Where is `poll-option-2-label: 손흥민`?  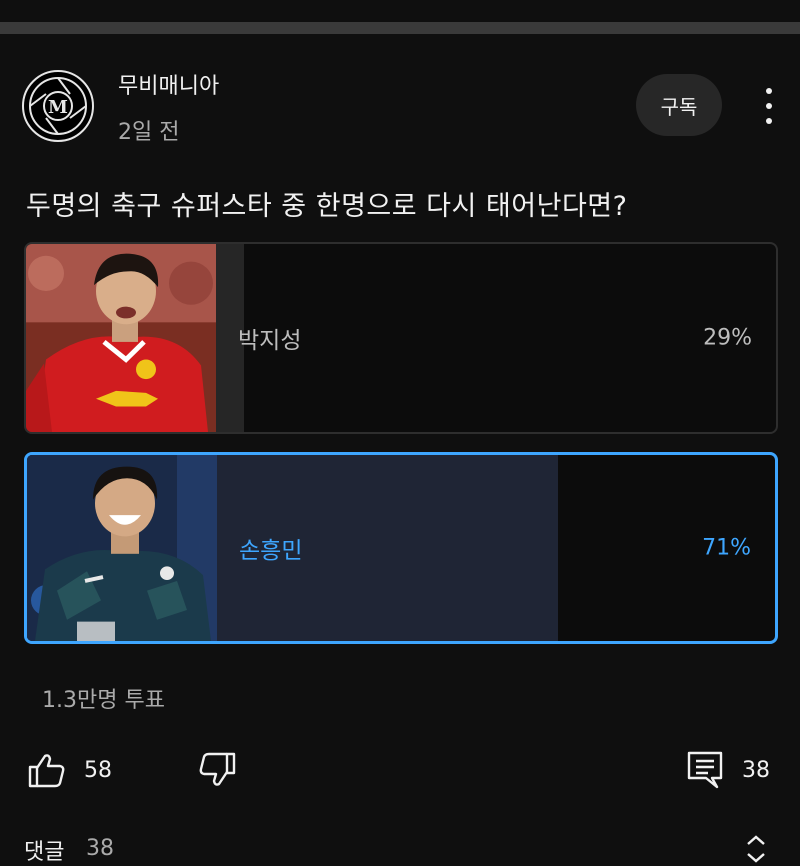 poll-option-2-label: 손흥민 is located at coordinates (271, 551).